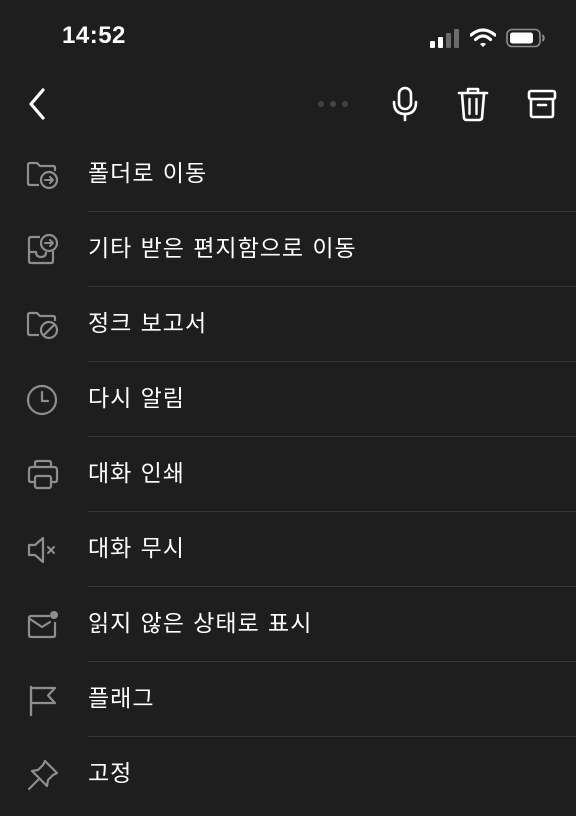  I want to click on menu-item-print-conversation: 대화 인쇄, so click(288, 474).